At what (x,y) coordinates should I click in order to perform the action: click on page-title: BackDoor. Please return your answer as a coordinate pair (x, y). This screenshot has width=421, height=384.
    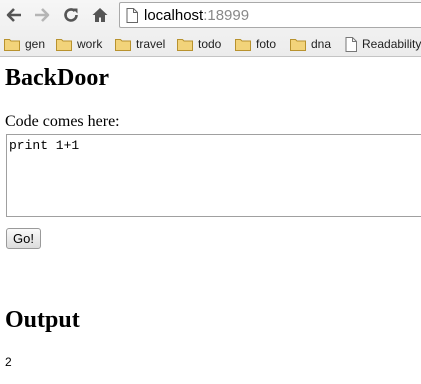
    Looking at the image, I should click on (57, 78).